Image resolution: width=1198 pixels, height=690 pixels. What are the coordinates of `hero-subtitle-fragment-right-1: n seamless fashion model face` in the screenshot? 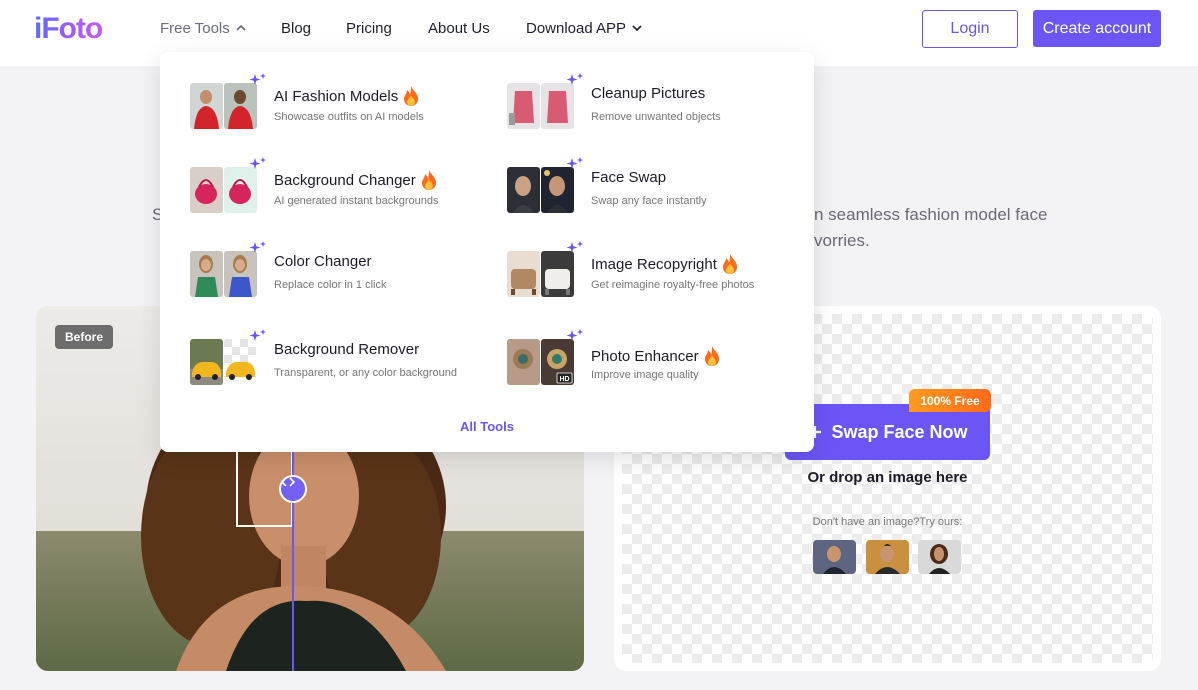 It's located at (931, 214).